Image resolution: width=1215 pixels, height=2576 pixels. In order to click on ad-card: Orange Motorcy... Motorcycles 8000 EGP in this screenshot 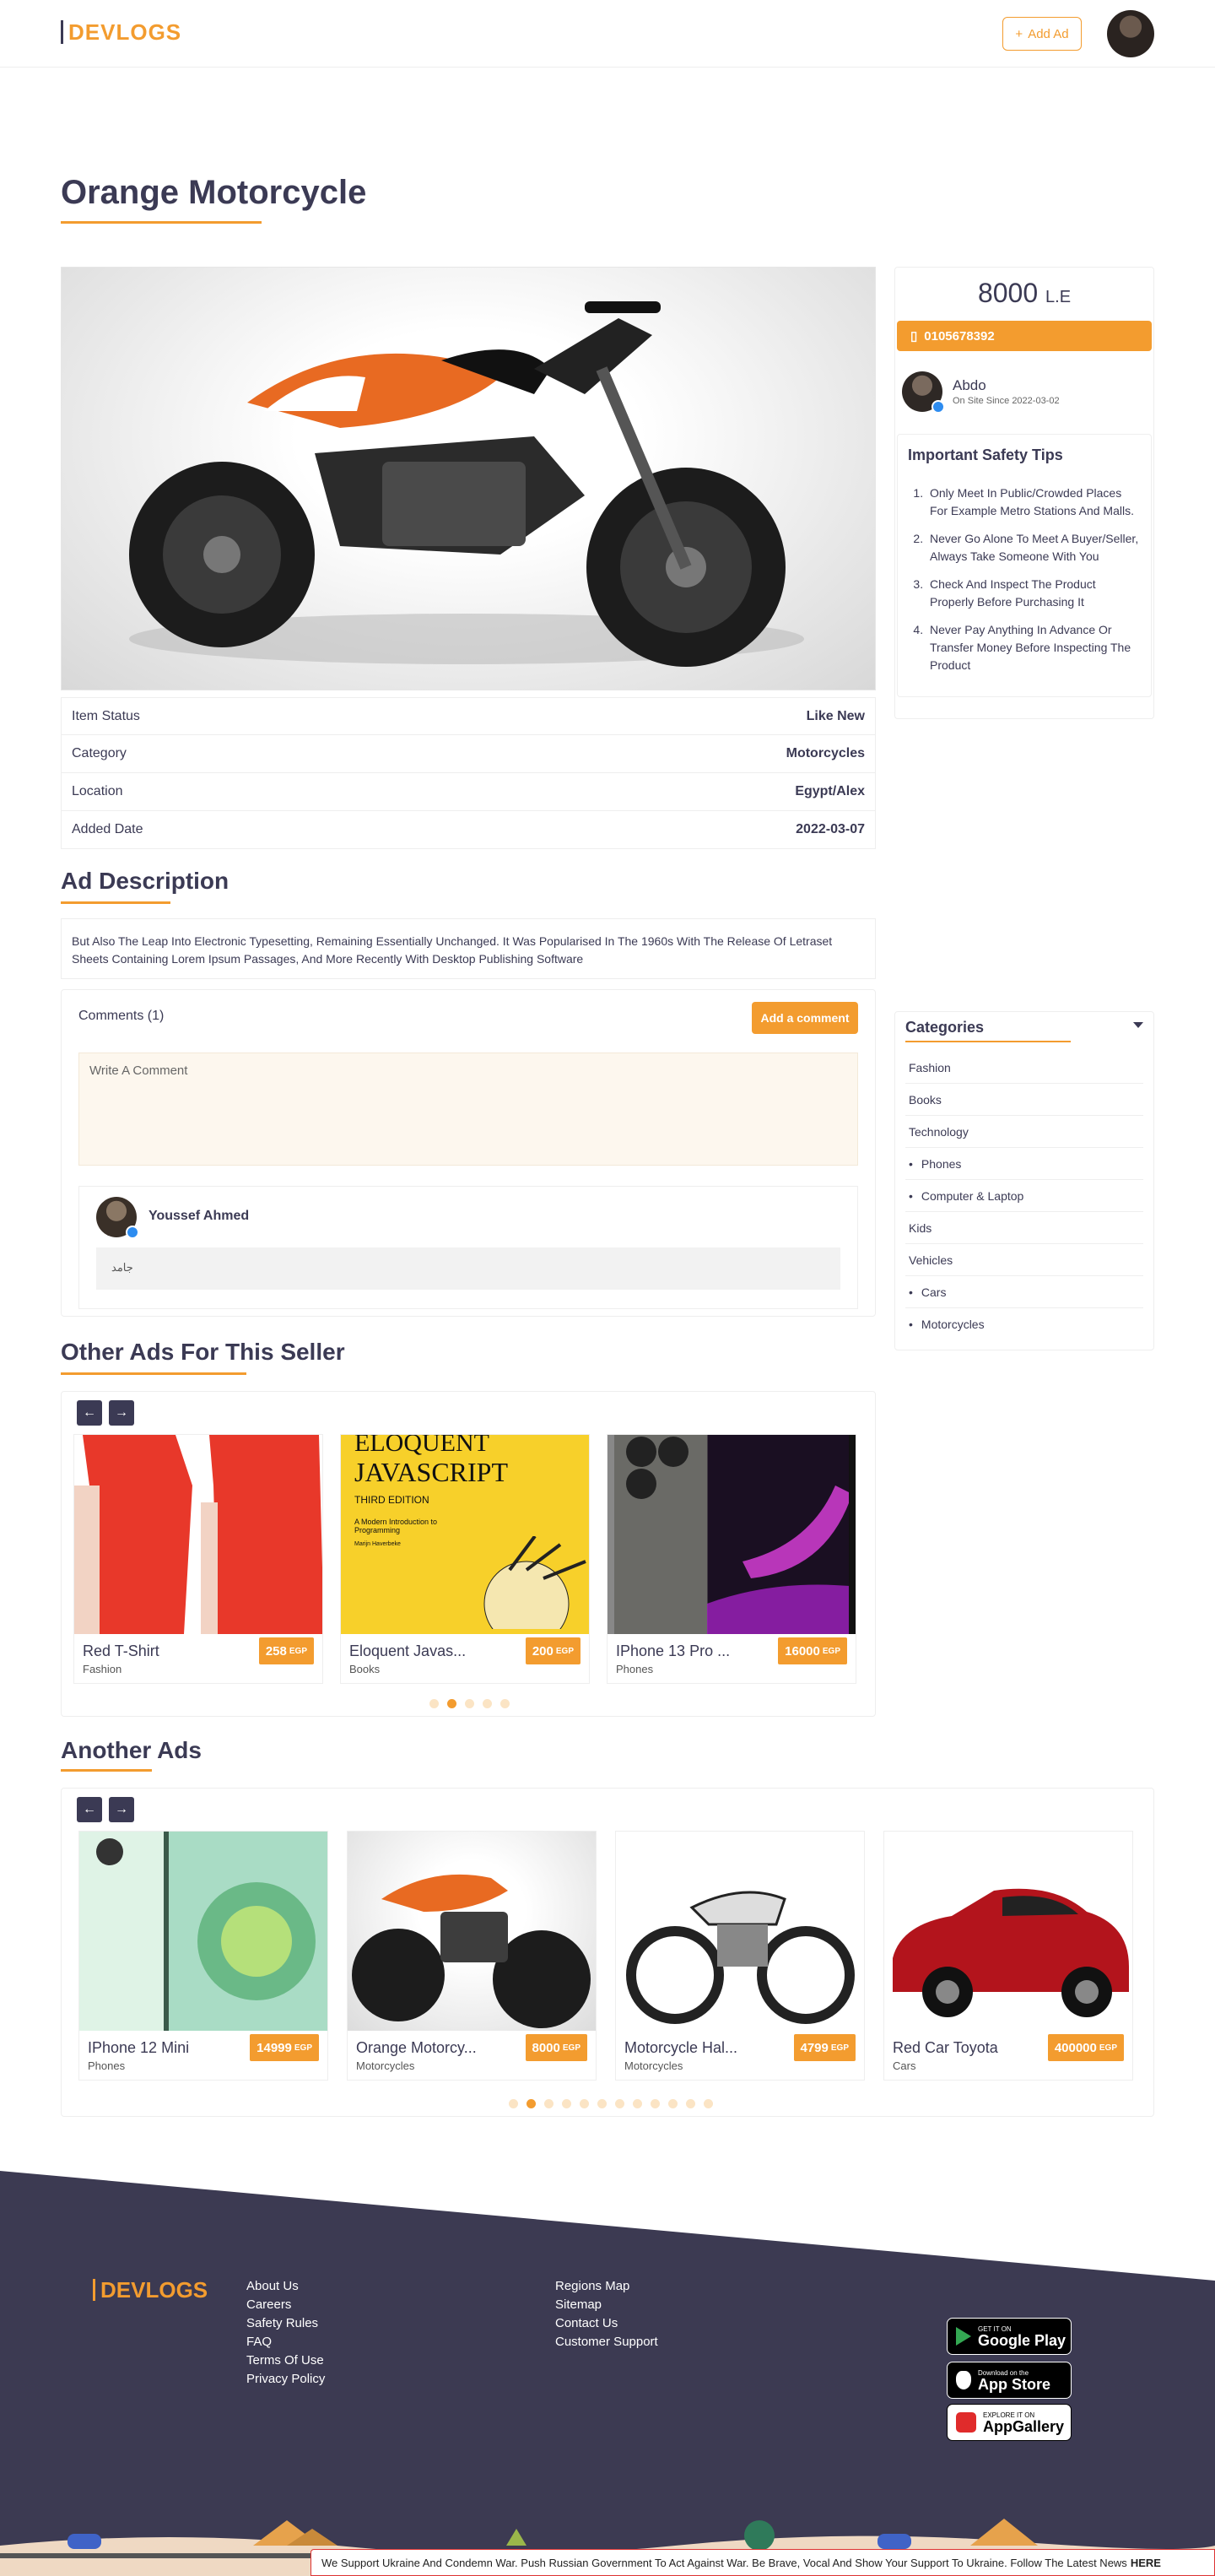, I will do `click(472, 1956)`.